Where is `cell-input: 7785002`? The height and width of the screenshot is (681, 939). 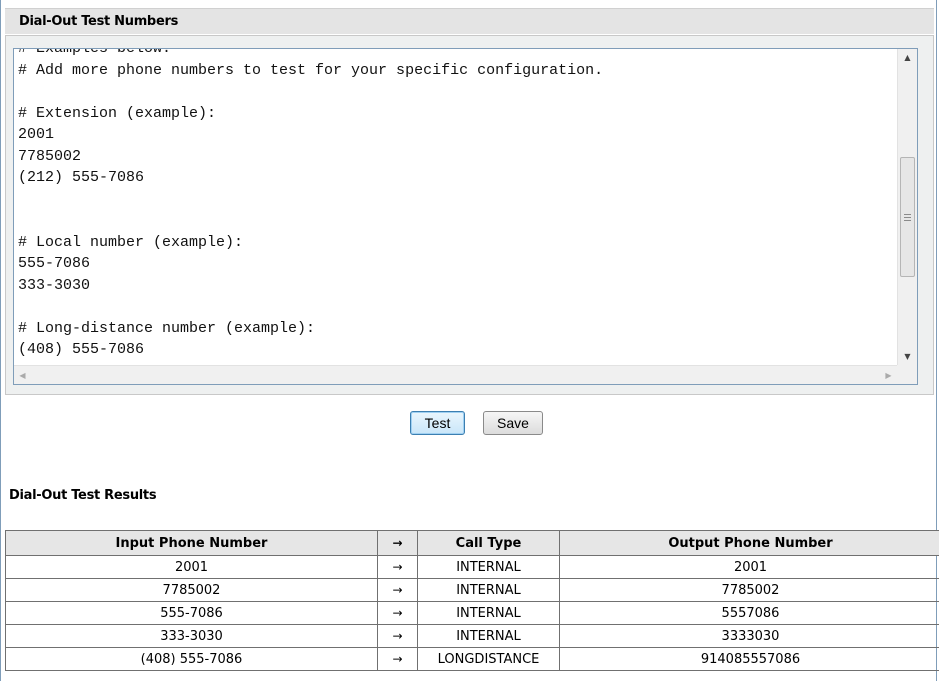 cell-input: 7785002 is located at coordinates (191, 590).